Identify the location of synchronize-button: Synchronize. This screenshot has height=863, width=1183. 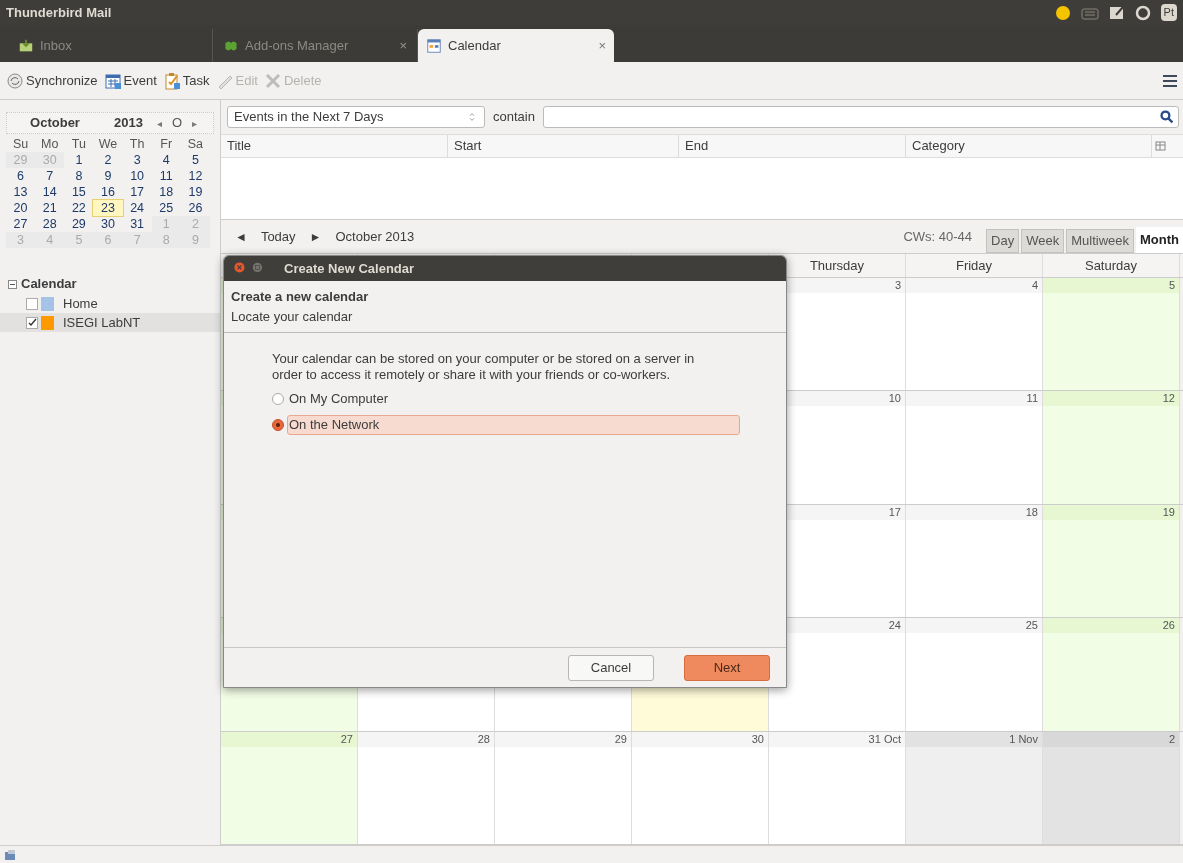
(52, 80).